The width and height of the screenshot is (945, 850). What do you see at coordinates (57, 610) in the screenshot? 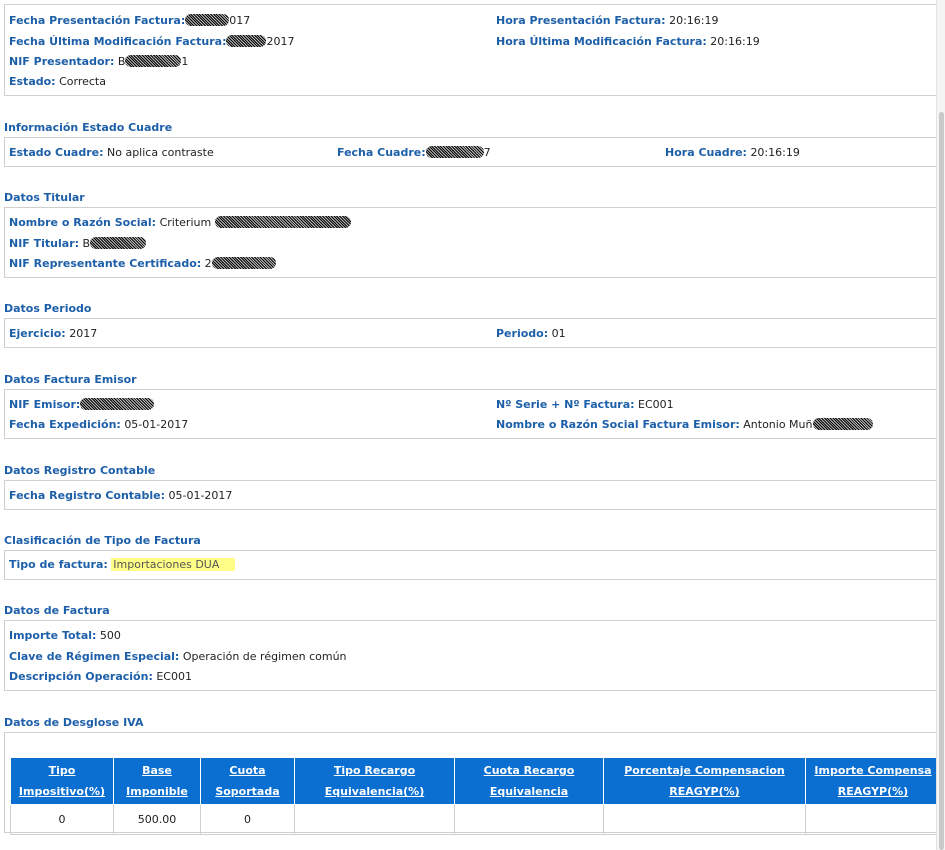
I see `factura-title: Datos de Factura` at bounding box center [57, 610].